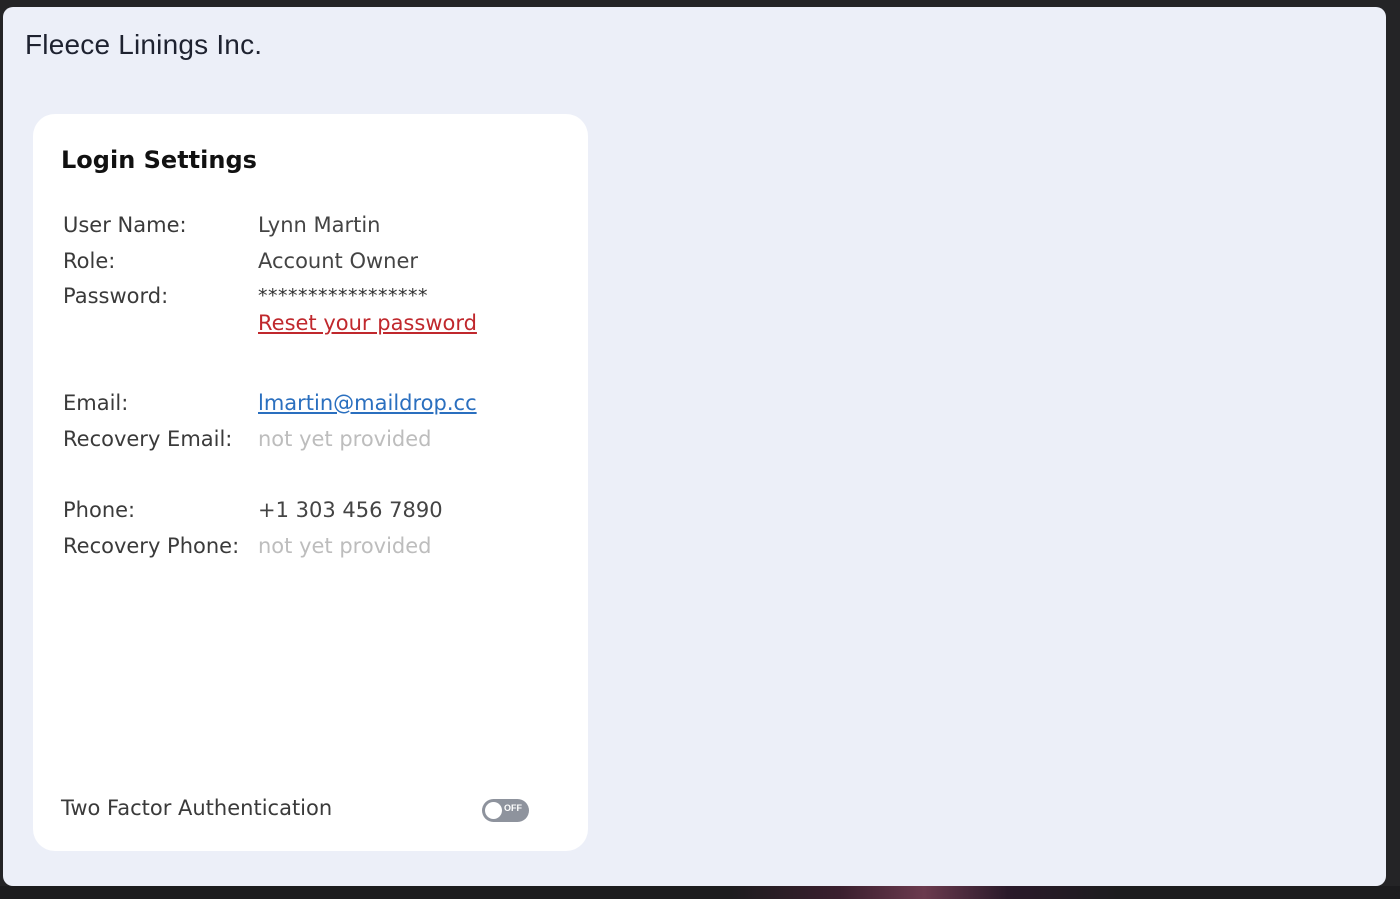 The height and width of the screenshot is (899, 1400). What do you see at coordinates (319, 225) in the screenshot?
I see `user-name-value: Lynn Martin` at bounding box center [319, 225].